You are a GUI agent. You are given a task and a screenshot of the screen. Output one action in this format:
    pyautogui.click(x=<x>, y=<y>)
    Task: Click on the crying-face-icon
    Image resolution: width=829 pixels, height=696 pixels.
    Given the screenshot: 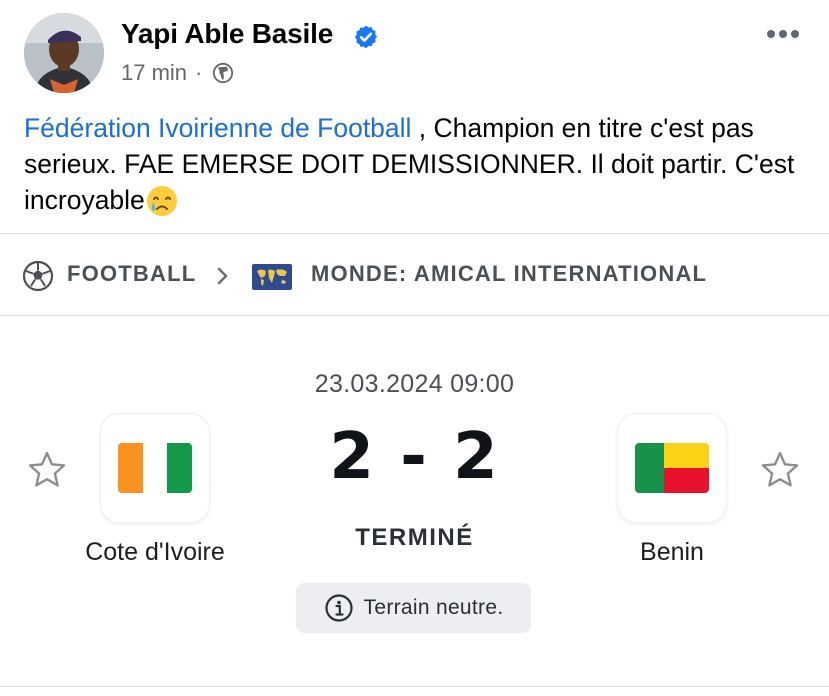 What is the action you would take?
    pyautogui.click(x=161, y=201)
    